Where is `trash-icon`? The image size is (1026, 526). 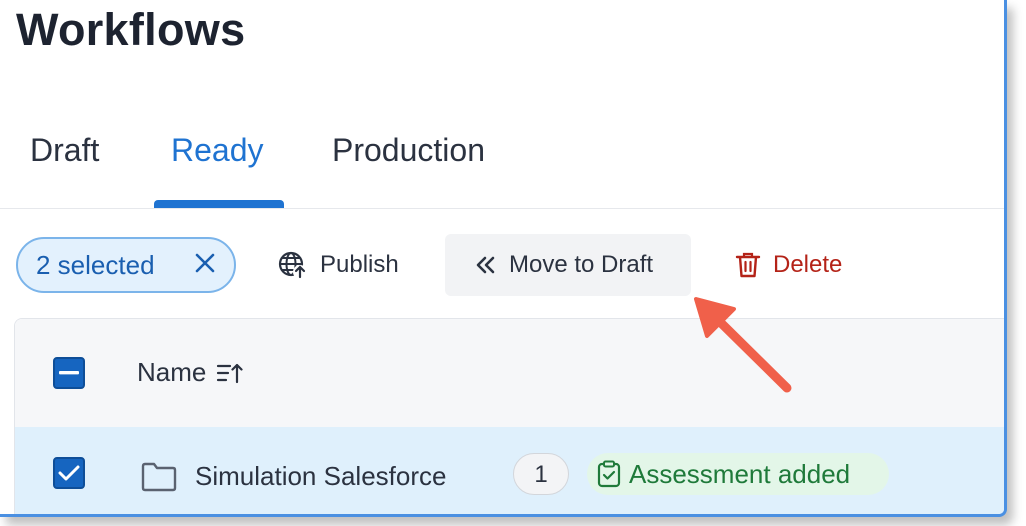
trash-icon is located at coordinates (748, 265).